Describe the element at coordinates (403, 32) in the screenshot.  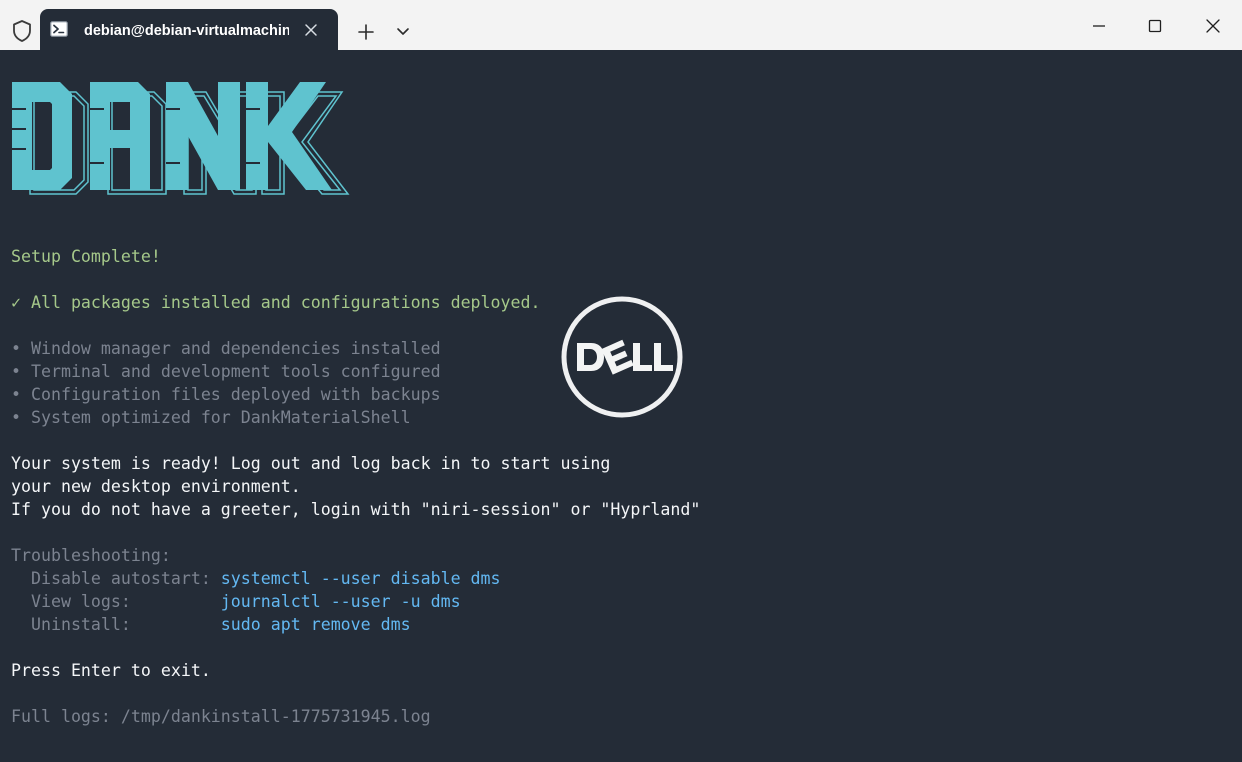
I see `chevron-down-icon` at that location.